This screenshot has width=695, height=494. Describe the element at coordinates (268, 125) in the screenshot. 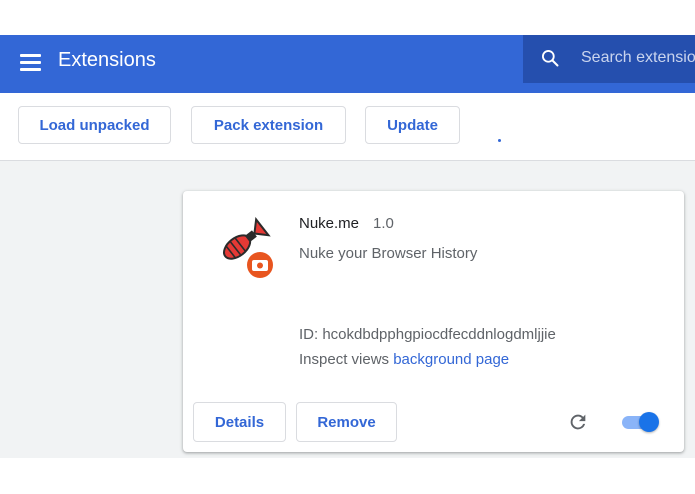

I see `pack-extension-button: Pack extension` at that location.